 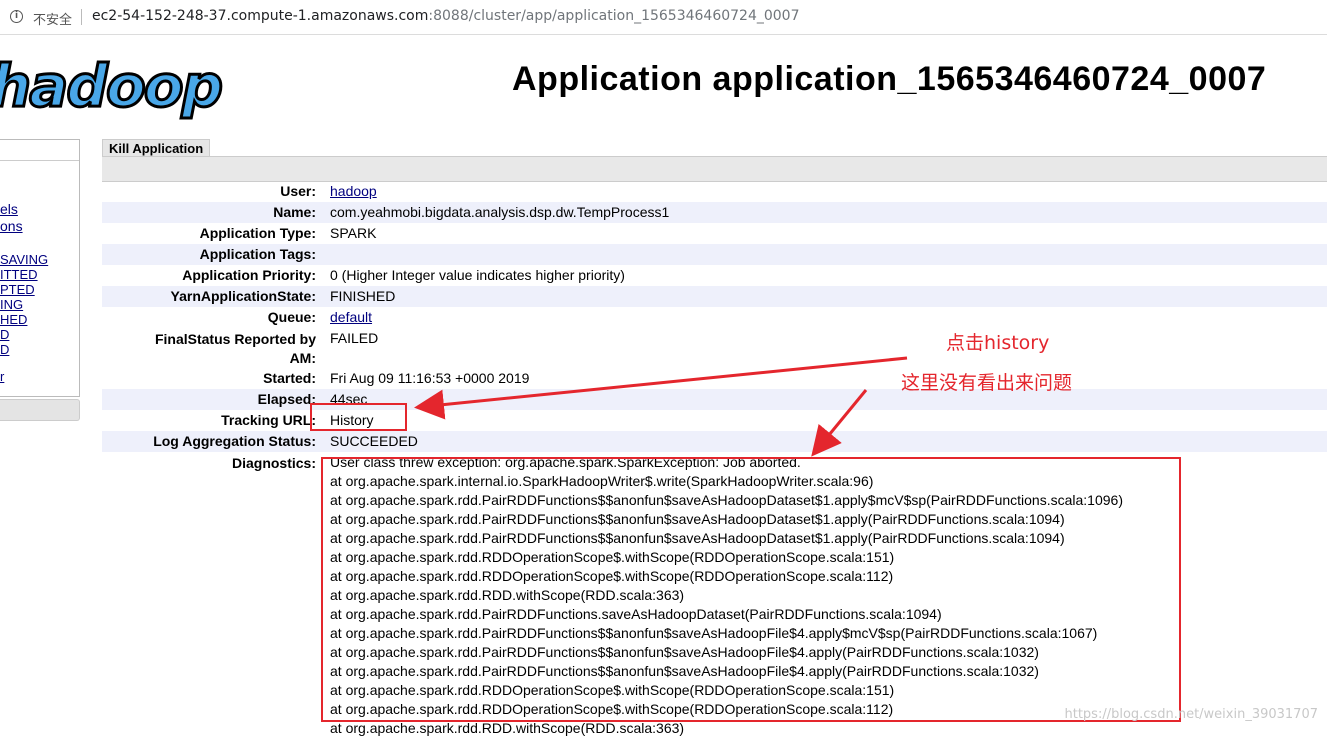 What do you see at coordinates (1191, 714) in the screenshot?
I see `watermark: https://blog.csdn.net/weixin_39031707` at bounding box center [1191, 714].